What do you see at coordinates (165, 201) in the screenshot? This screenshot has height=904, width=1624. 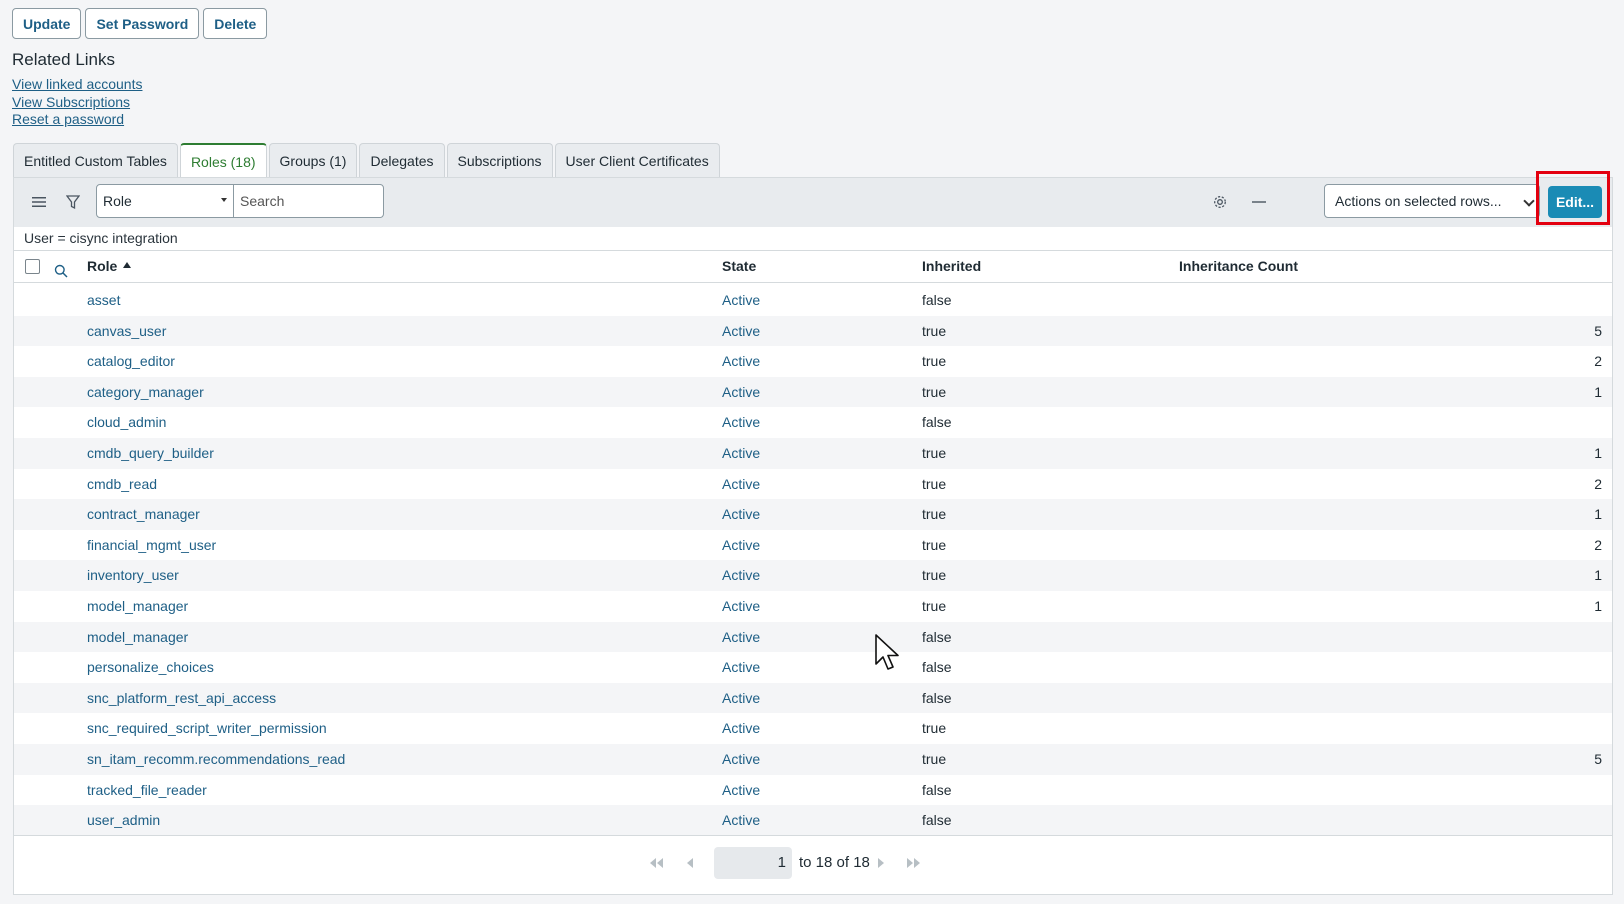 I see `search-field-select: Role` at bounding box center [165, 201].